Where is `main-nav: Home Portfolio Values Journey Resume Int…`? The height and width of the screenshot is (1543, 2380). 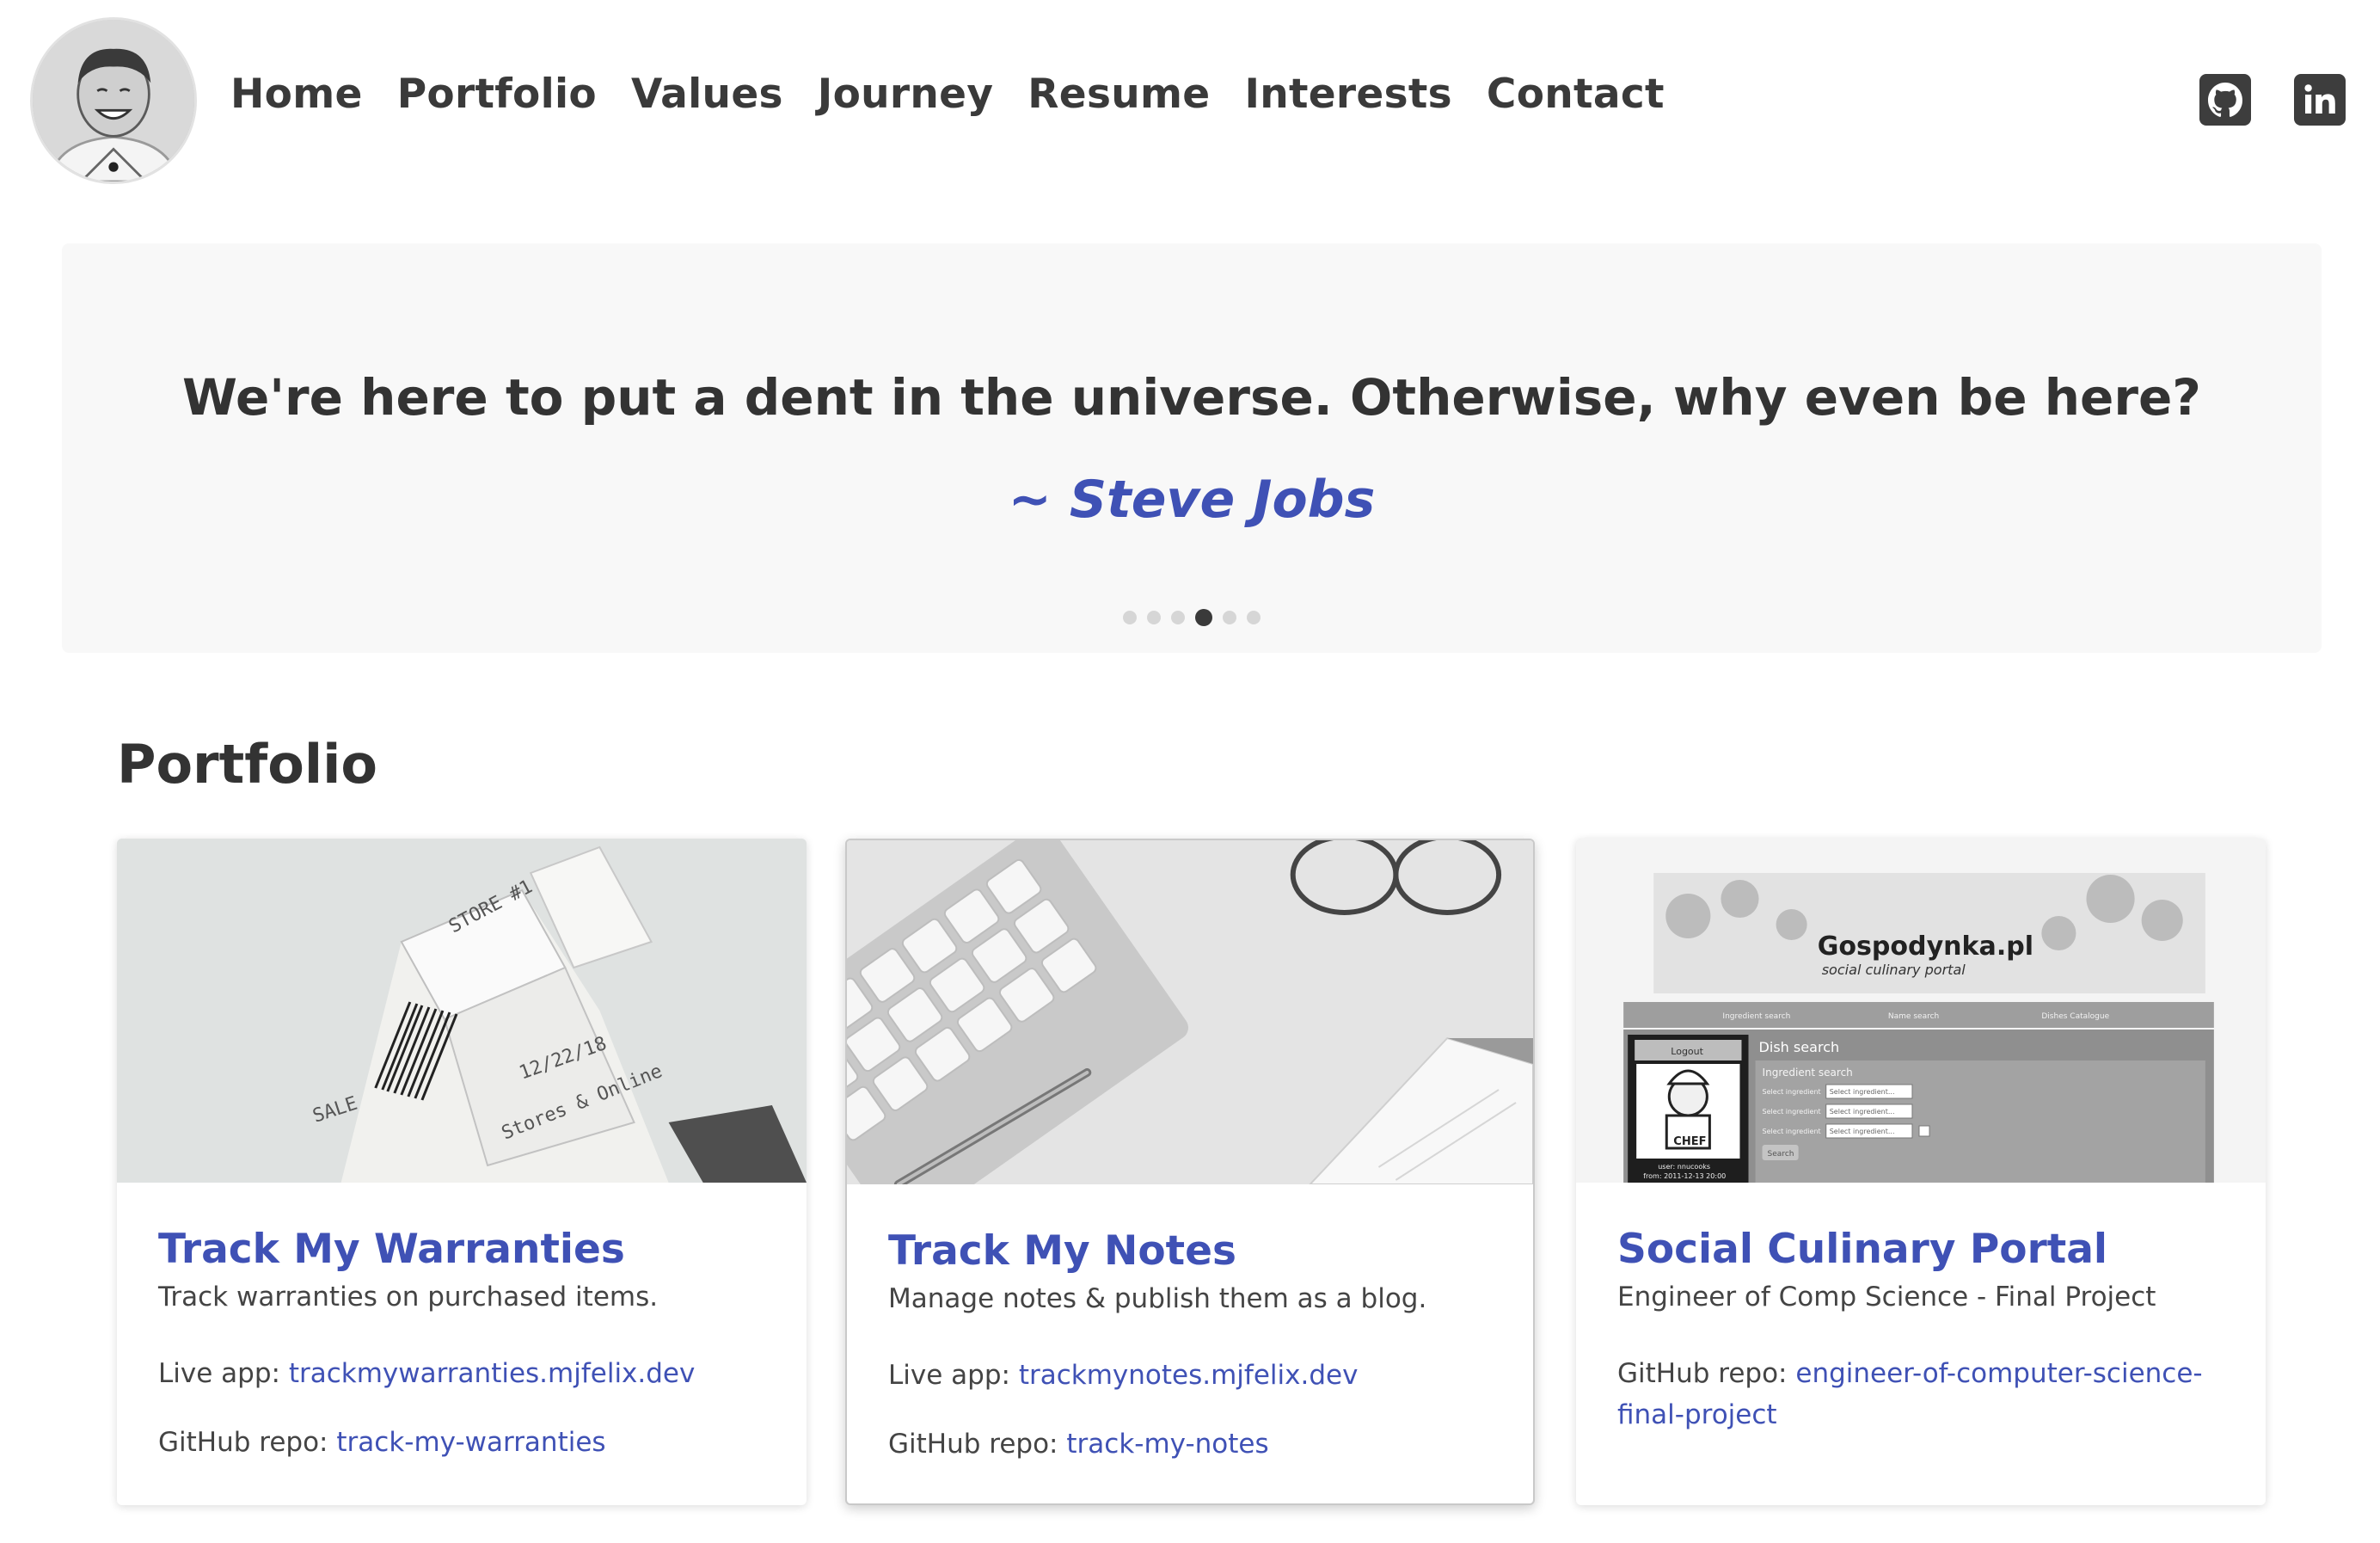 main-nav: Home Portfolio Values Journey Resume Int… is located at coordinates (964, 94).